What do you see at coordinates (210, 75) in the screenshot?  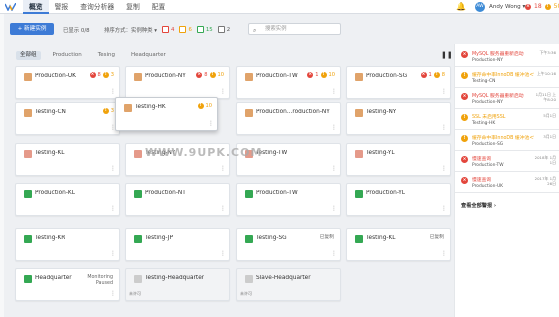 I see `instance-alert-counts: × 8! 10` at bounding box center [210, 75].